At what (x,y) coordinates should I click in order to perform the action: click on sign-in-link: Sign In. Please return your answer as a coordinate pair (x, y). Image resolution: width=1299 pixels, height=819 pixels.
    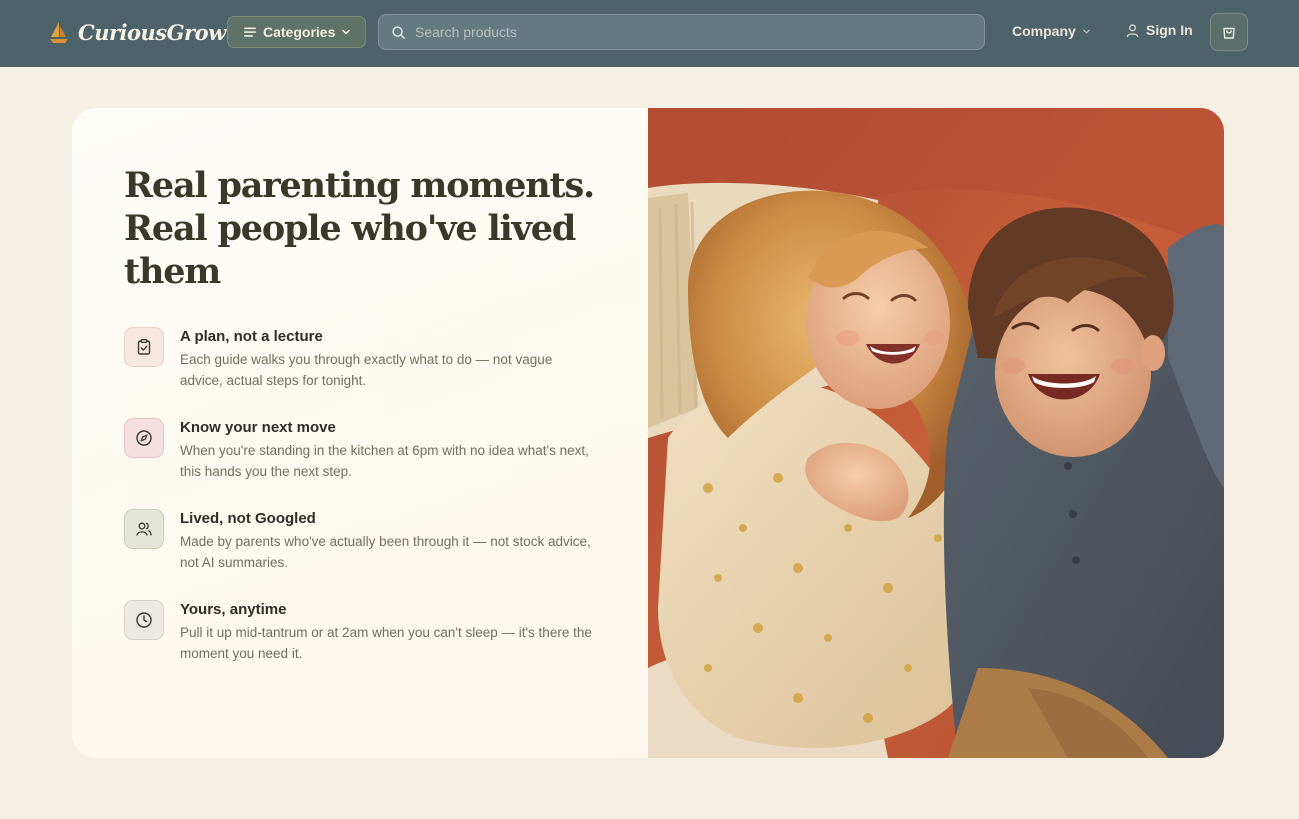
    Looking at the image, I should click on (1159, 30).